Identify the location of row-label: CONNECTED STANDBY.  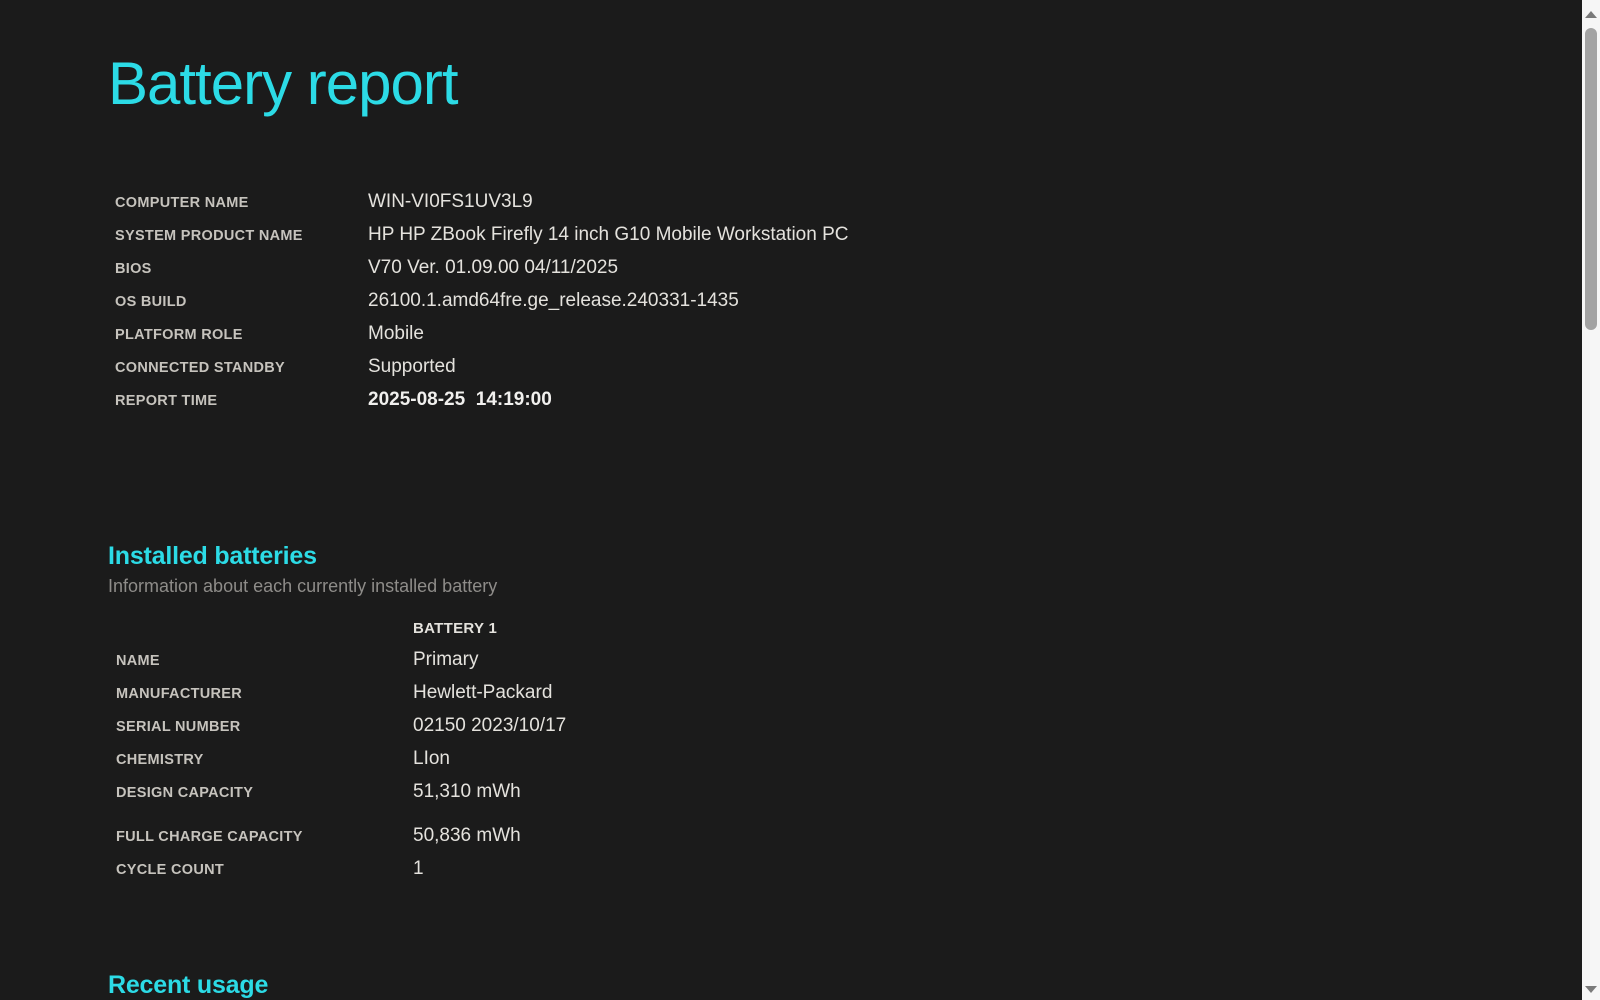
(200, 368).